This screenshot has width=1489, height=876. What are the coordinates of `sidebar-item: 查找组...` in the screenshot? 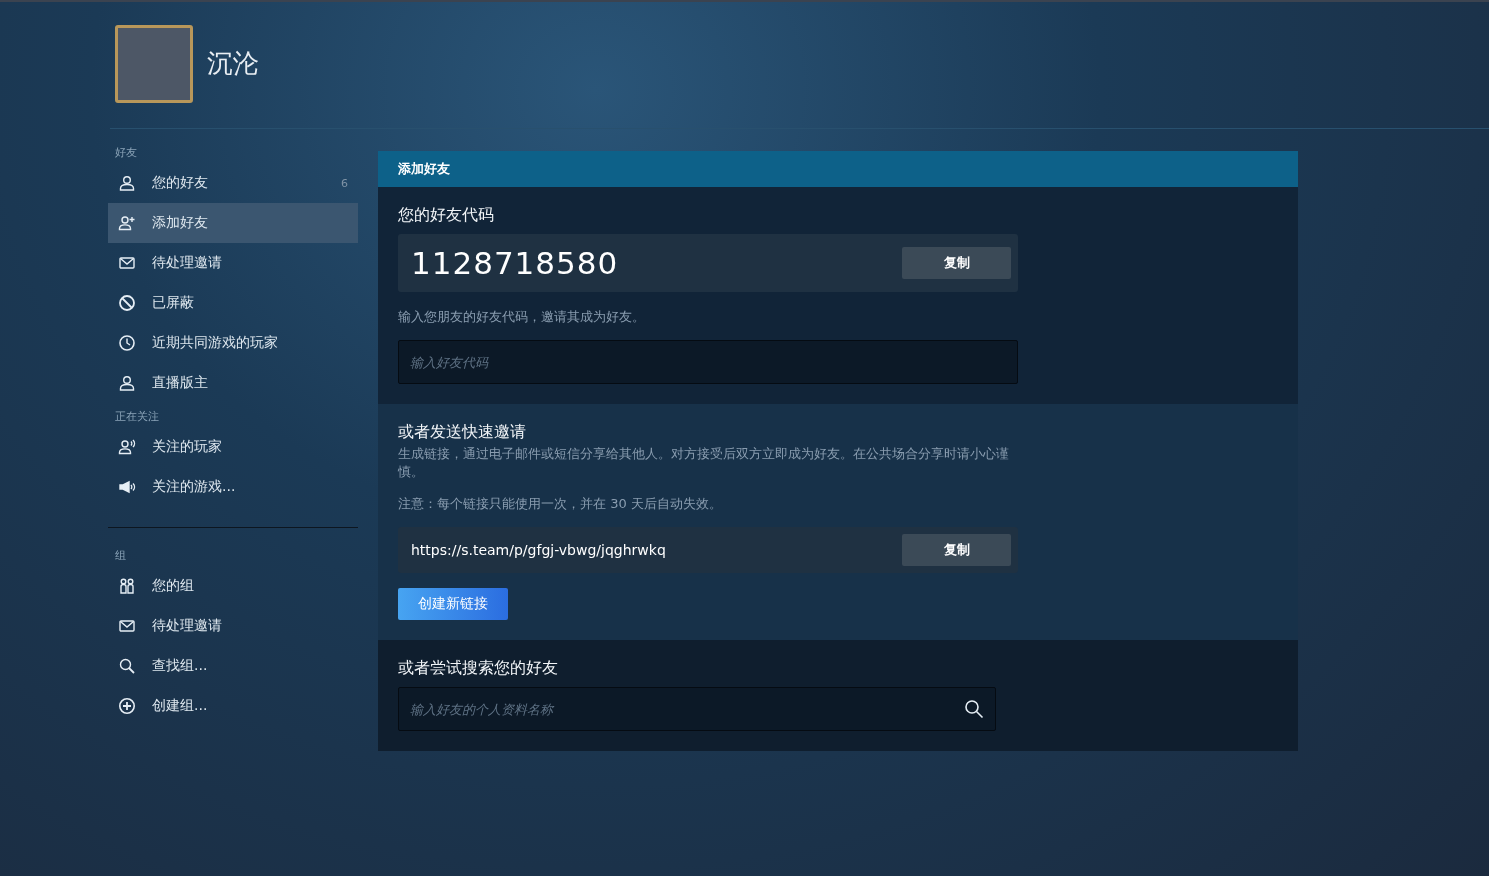 It's located at (233, 666).